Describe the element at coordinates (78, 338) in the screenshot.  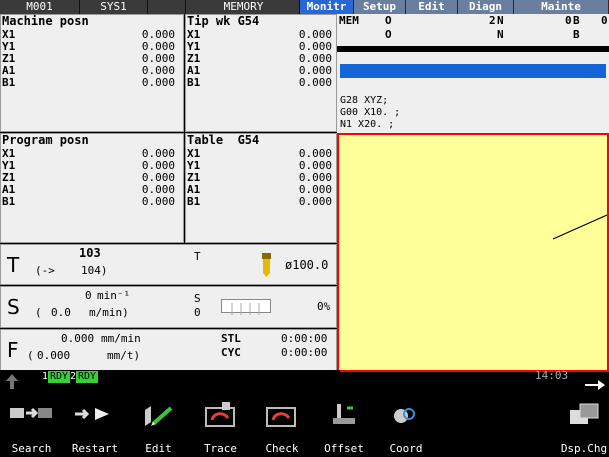
I see `feed-value: 0.000` at that location.